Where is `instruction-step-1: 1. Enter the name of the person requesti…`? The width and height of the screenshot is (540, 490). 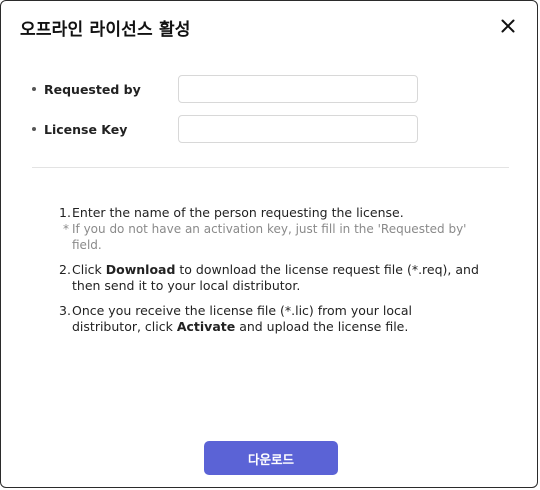 instruction-step-1: 1. Enter the name of the person requesti… is located at coordinates (269, 229).